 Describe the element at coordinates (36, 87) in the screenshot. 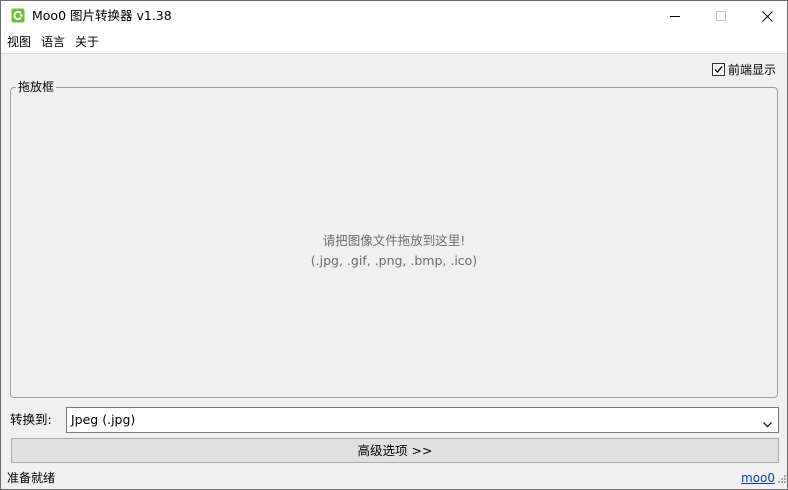

I see `drop-zone-legend: 拖放框` at that location.